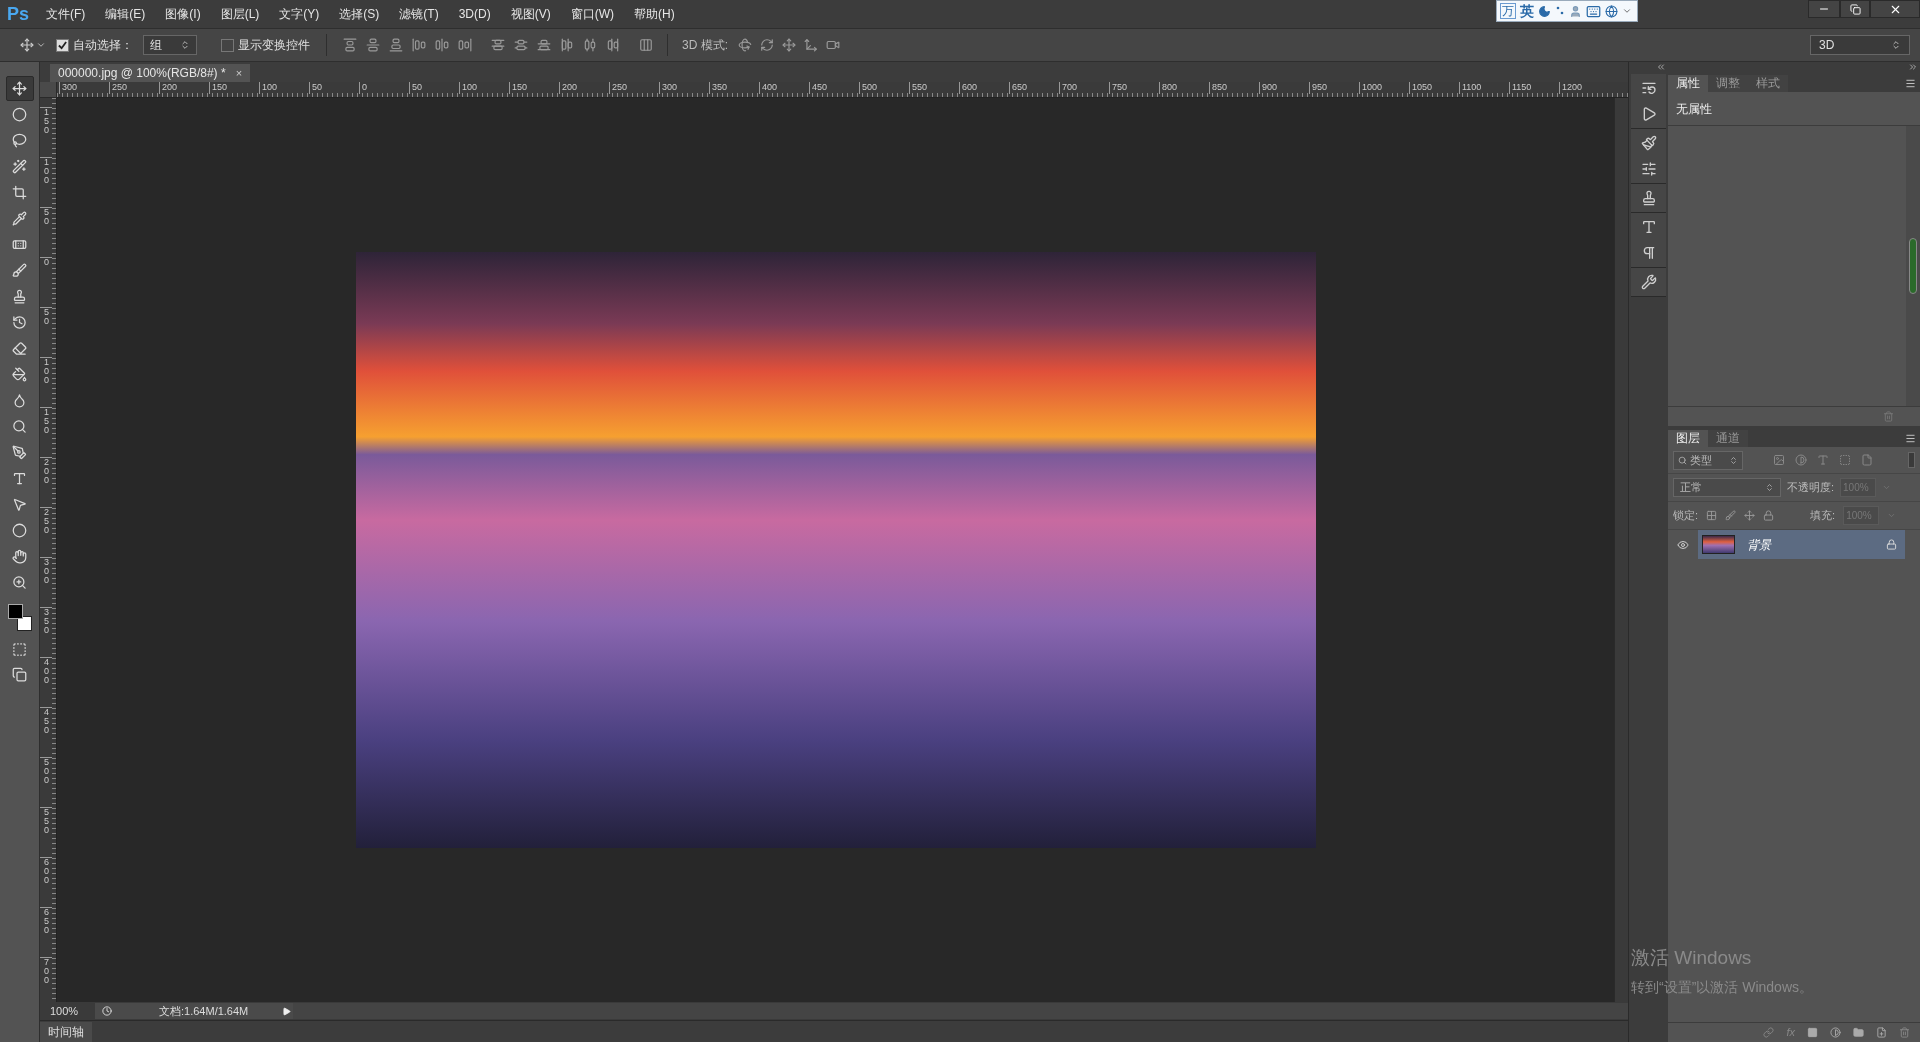 The height and width of the screenshot is (1042, 1920). What do you see at coordinates (1575, 11) in the screenshot?
I see `person-icon` at bounding box center [1575, 11].